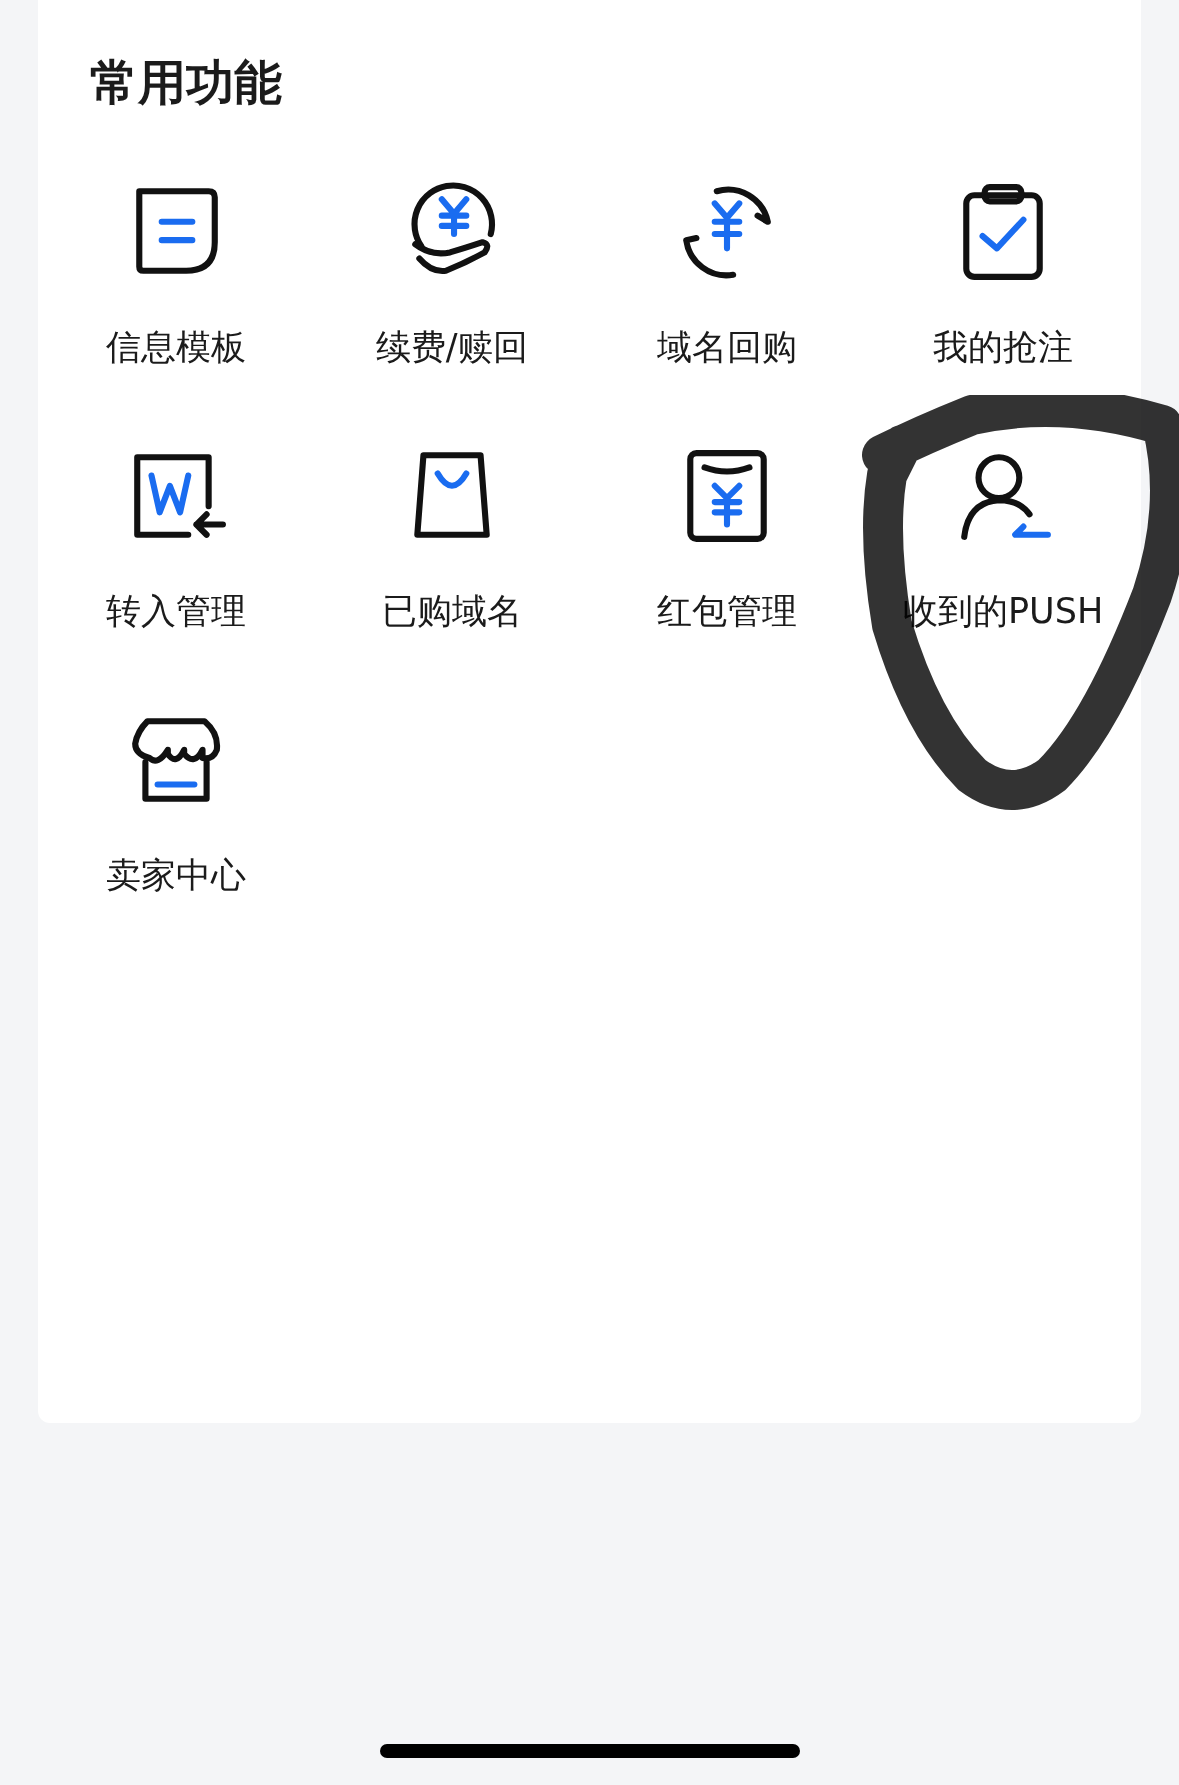 This screenshot has width=1179, height=1785. Describe the element at coordinates (451, 347) in the screenshot. I see `feature-label: 续费/赎回` at that location.